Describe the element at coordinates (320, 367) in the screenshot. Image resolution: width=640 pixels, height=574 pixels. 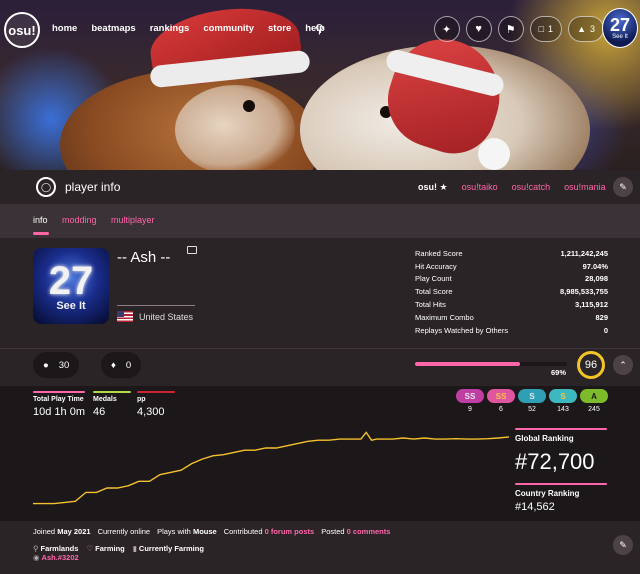
I see `follower-row` at that location.